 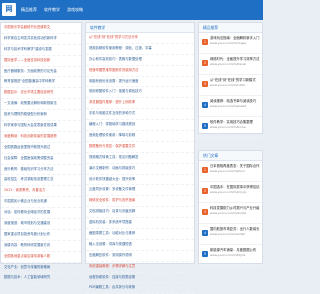 What do you see at coordinates (41, 148) in the screenshot?
I see `list-item: 全国铁路运营里程不断提升超过` at bounding box center [41, 148].